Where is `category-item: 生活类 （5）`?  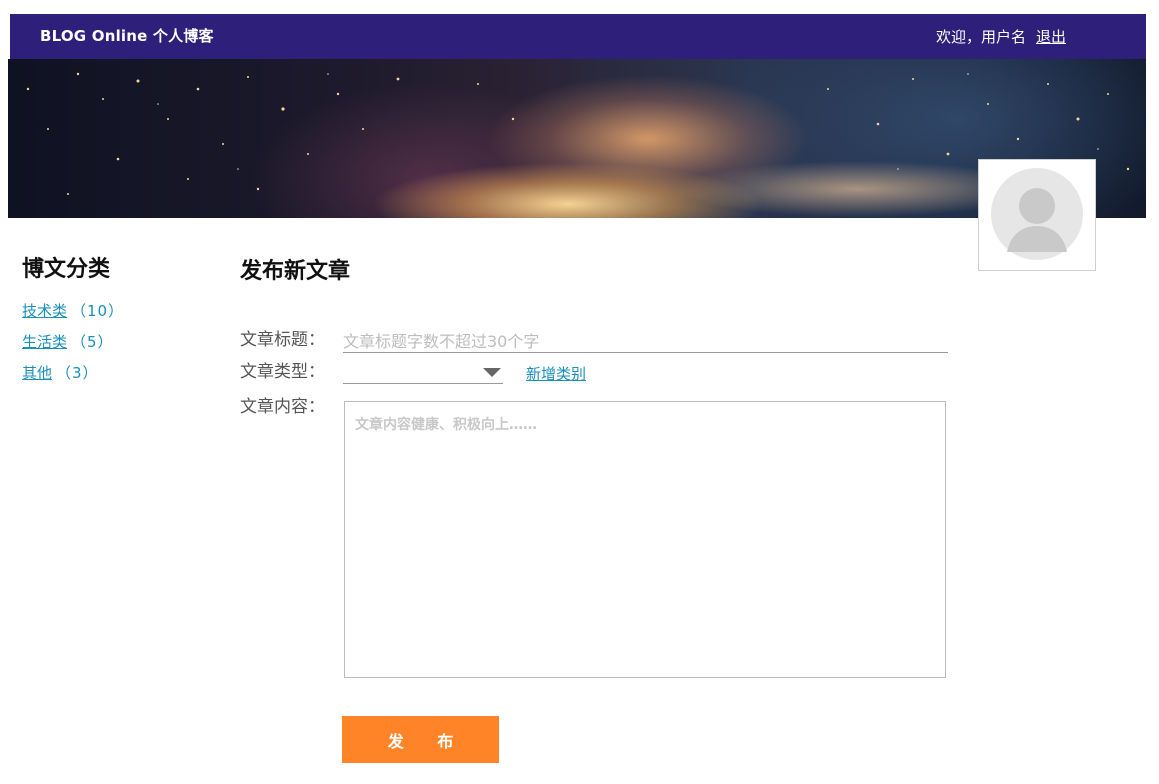 category-item: 生活类 （5） is located at coordinates (112, 342).